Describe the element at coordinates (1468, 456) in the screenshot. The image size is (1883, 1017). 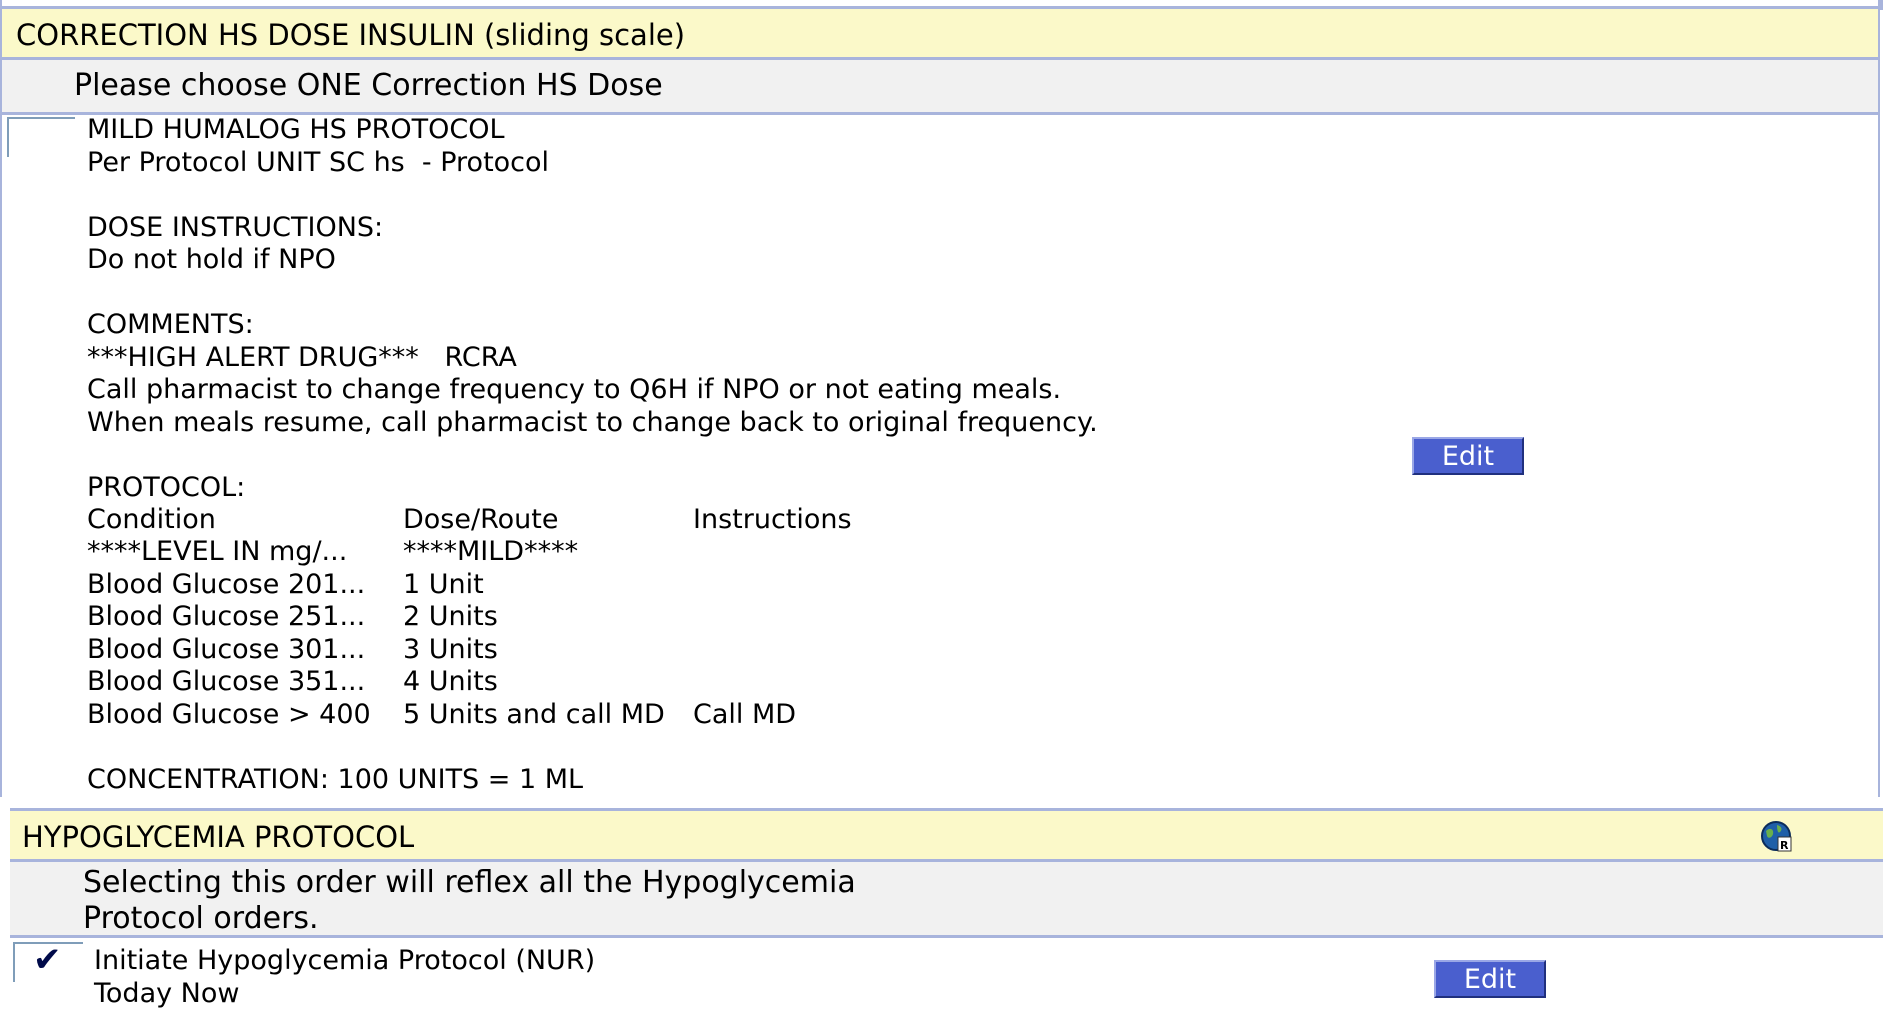
I see `edit-button: Edit` at that location.